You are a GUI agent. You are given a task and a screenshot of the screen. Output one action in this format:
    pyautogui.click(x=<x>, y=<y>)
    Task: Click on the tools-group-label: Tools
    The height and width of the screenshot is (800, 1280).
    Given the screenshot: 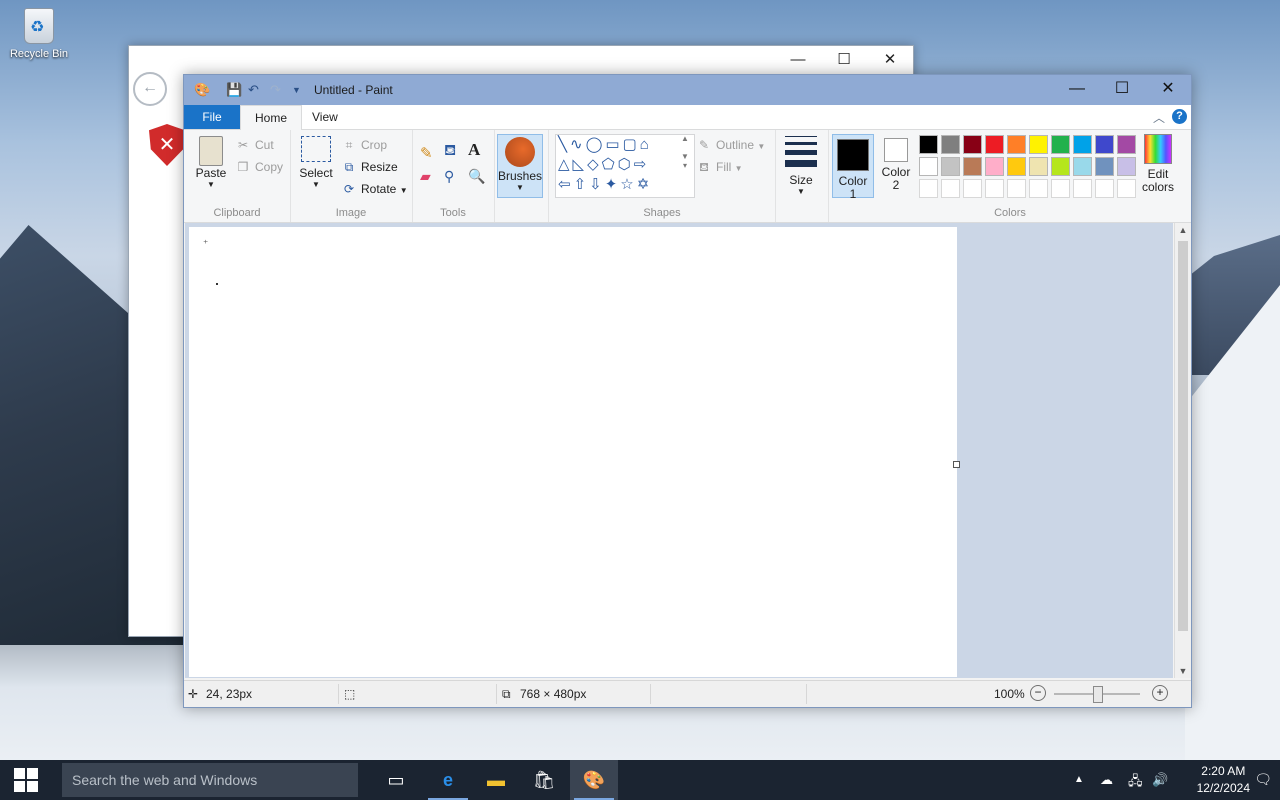 What is the action you would take?
    pyautogui.click(x=453, y=213)
    